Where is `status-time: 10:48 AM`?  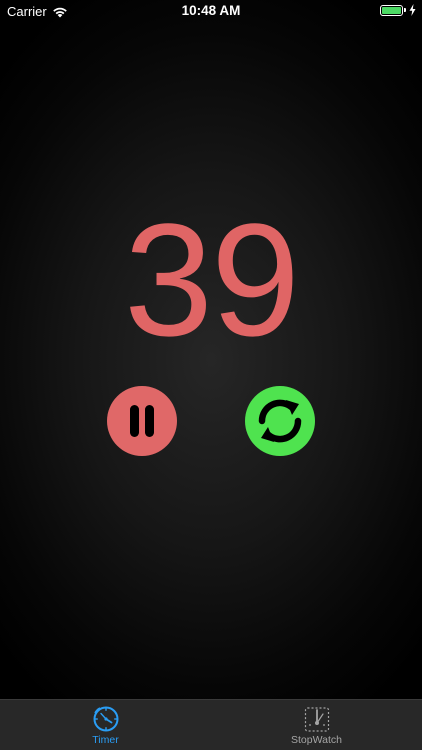 status-time: 10:48 AM is located at coordinates (211, 10).